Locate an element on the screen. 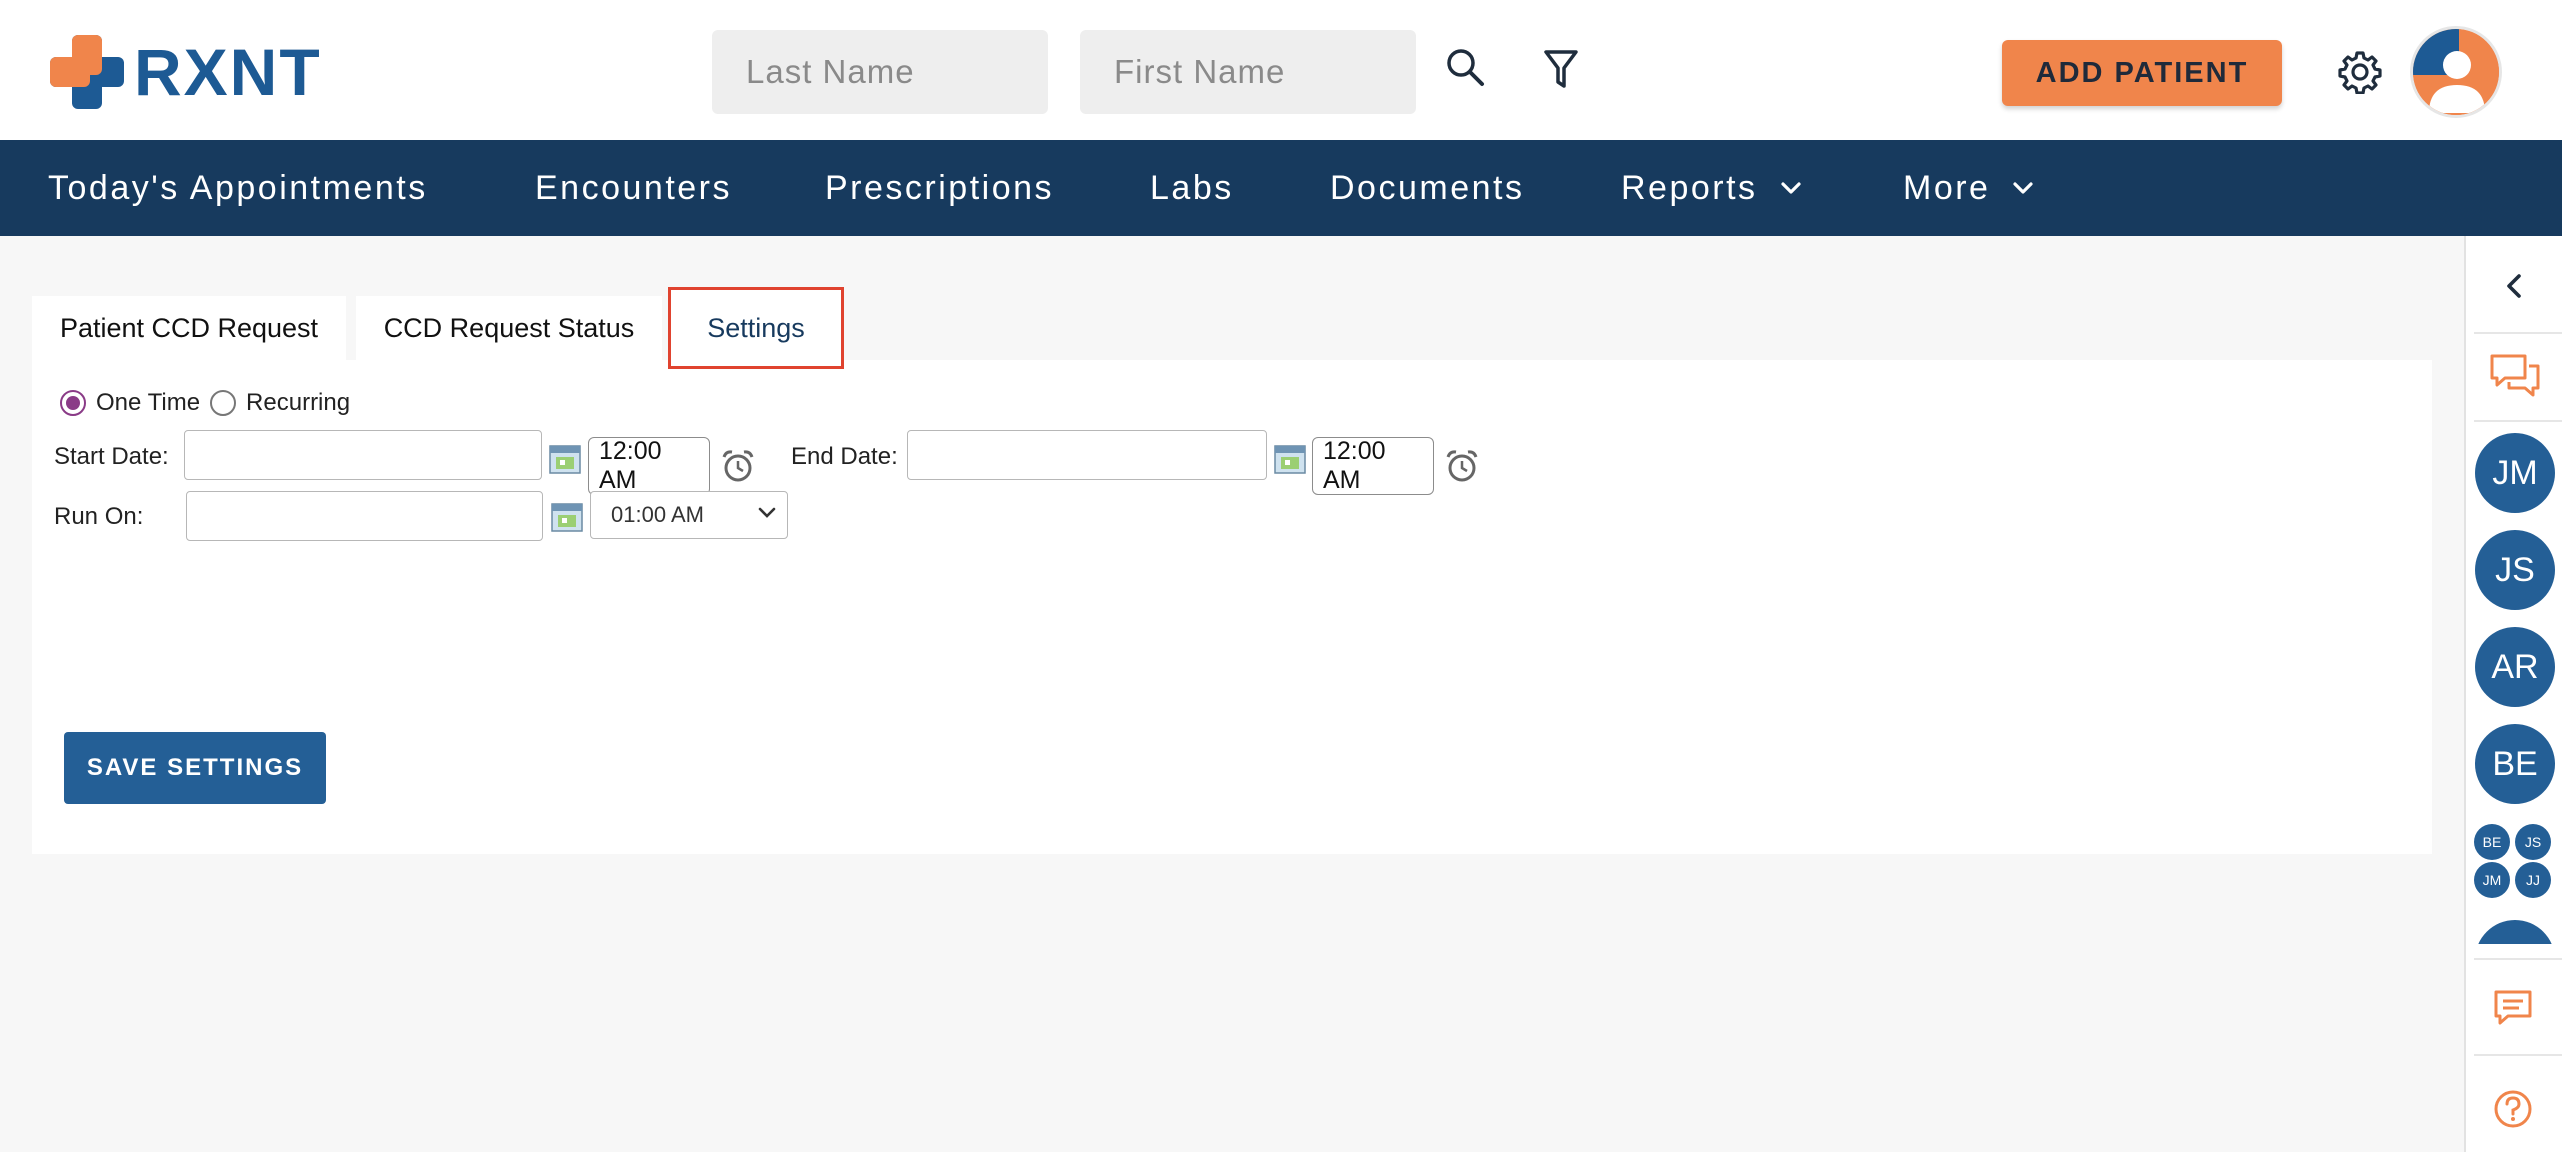 Image resolution: width=2562 pixels, height=1152 pixels. tab-patient-ccd-request: Patient CCD Request is located at coordinates (189, 328).